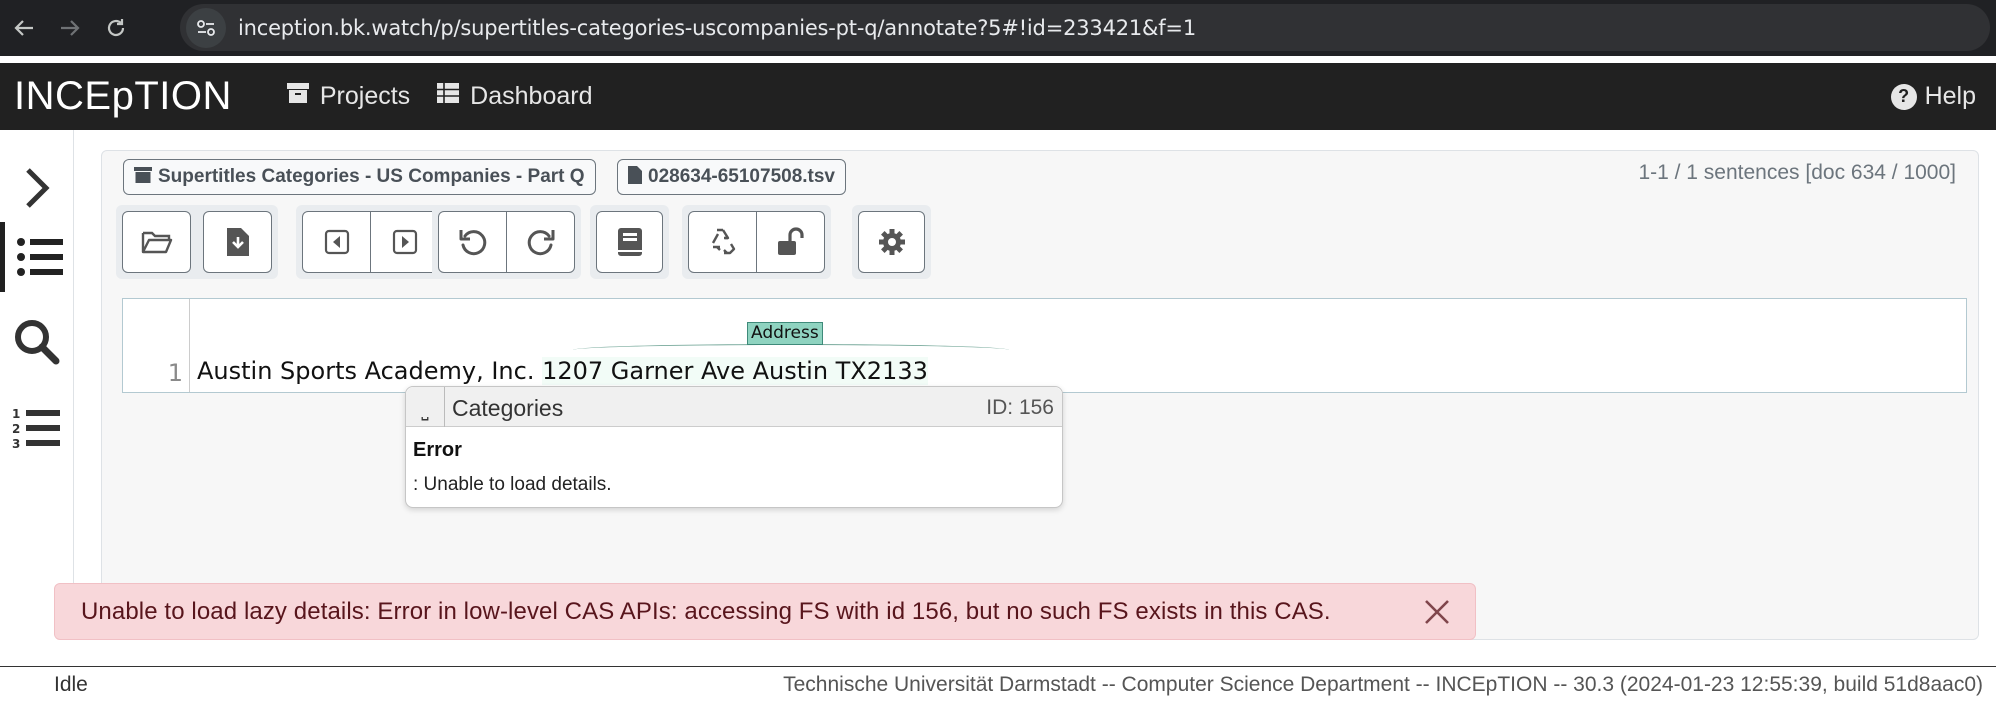 Image resolution: width=1996 pixels, height=702 pixels. What do you see at coordinates (39, 257) in the screenshot?
I see `list-icon` at bounding box center [39, 257].